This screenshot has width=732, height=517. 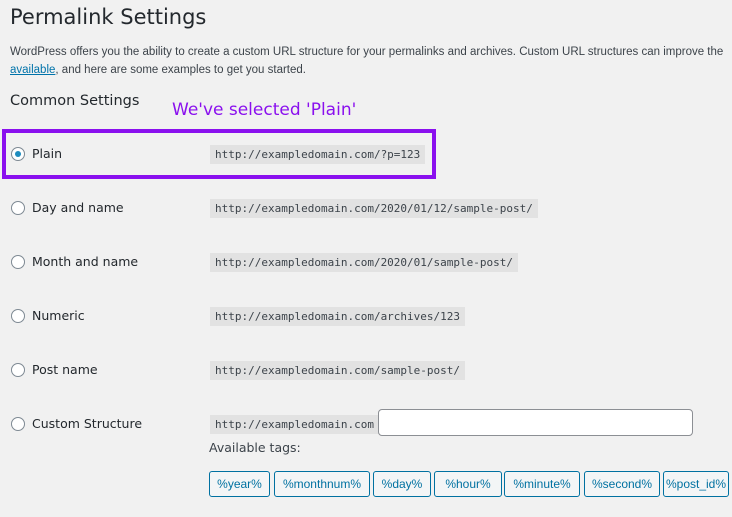 I want to click on custom-structure-input, so click(x=535, y=422).